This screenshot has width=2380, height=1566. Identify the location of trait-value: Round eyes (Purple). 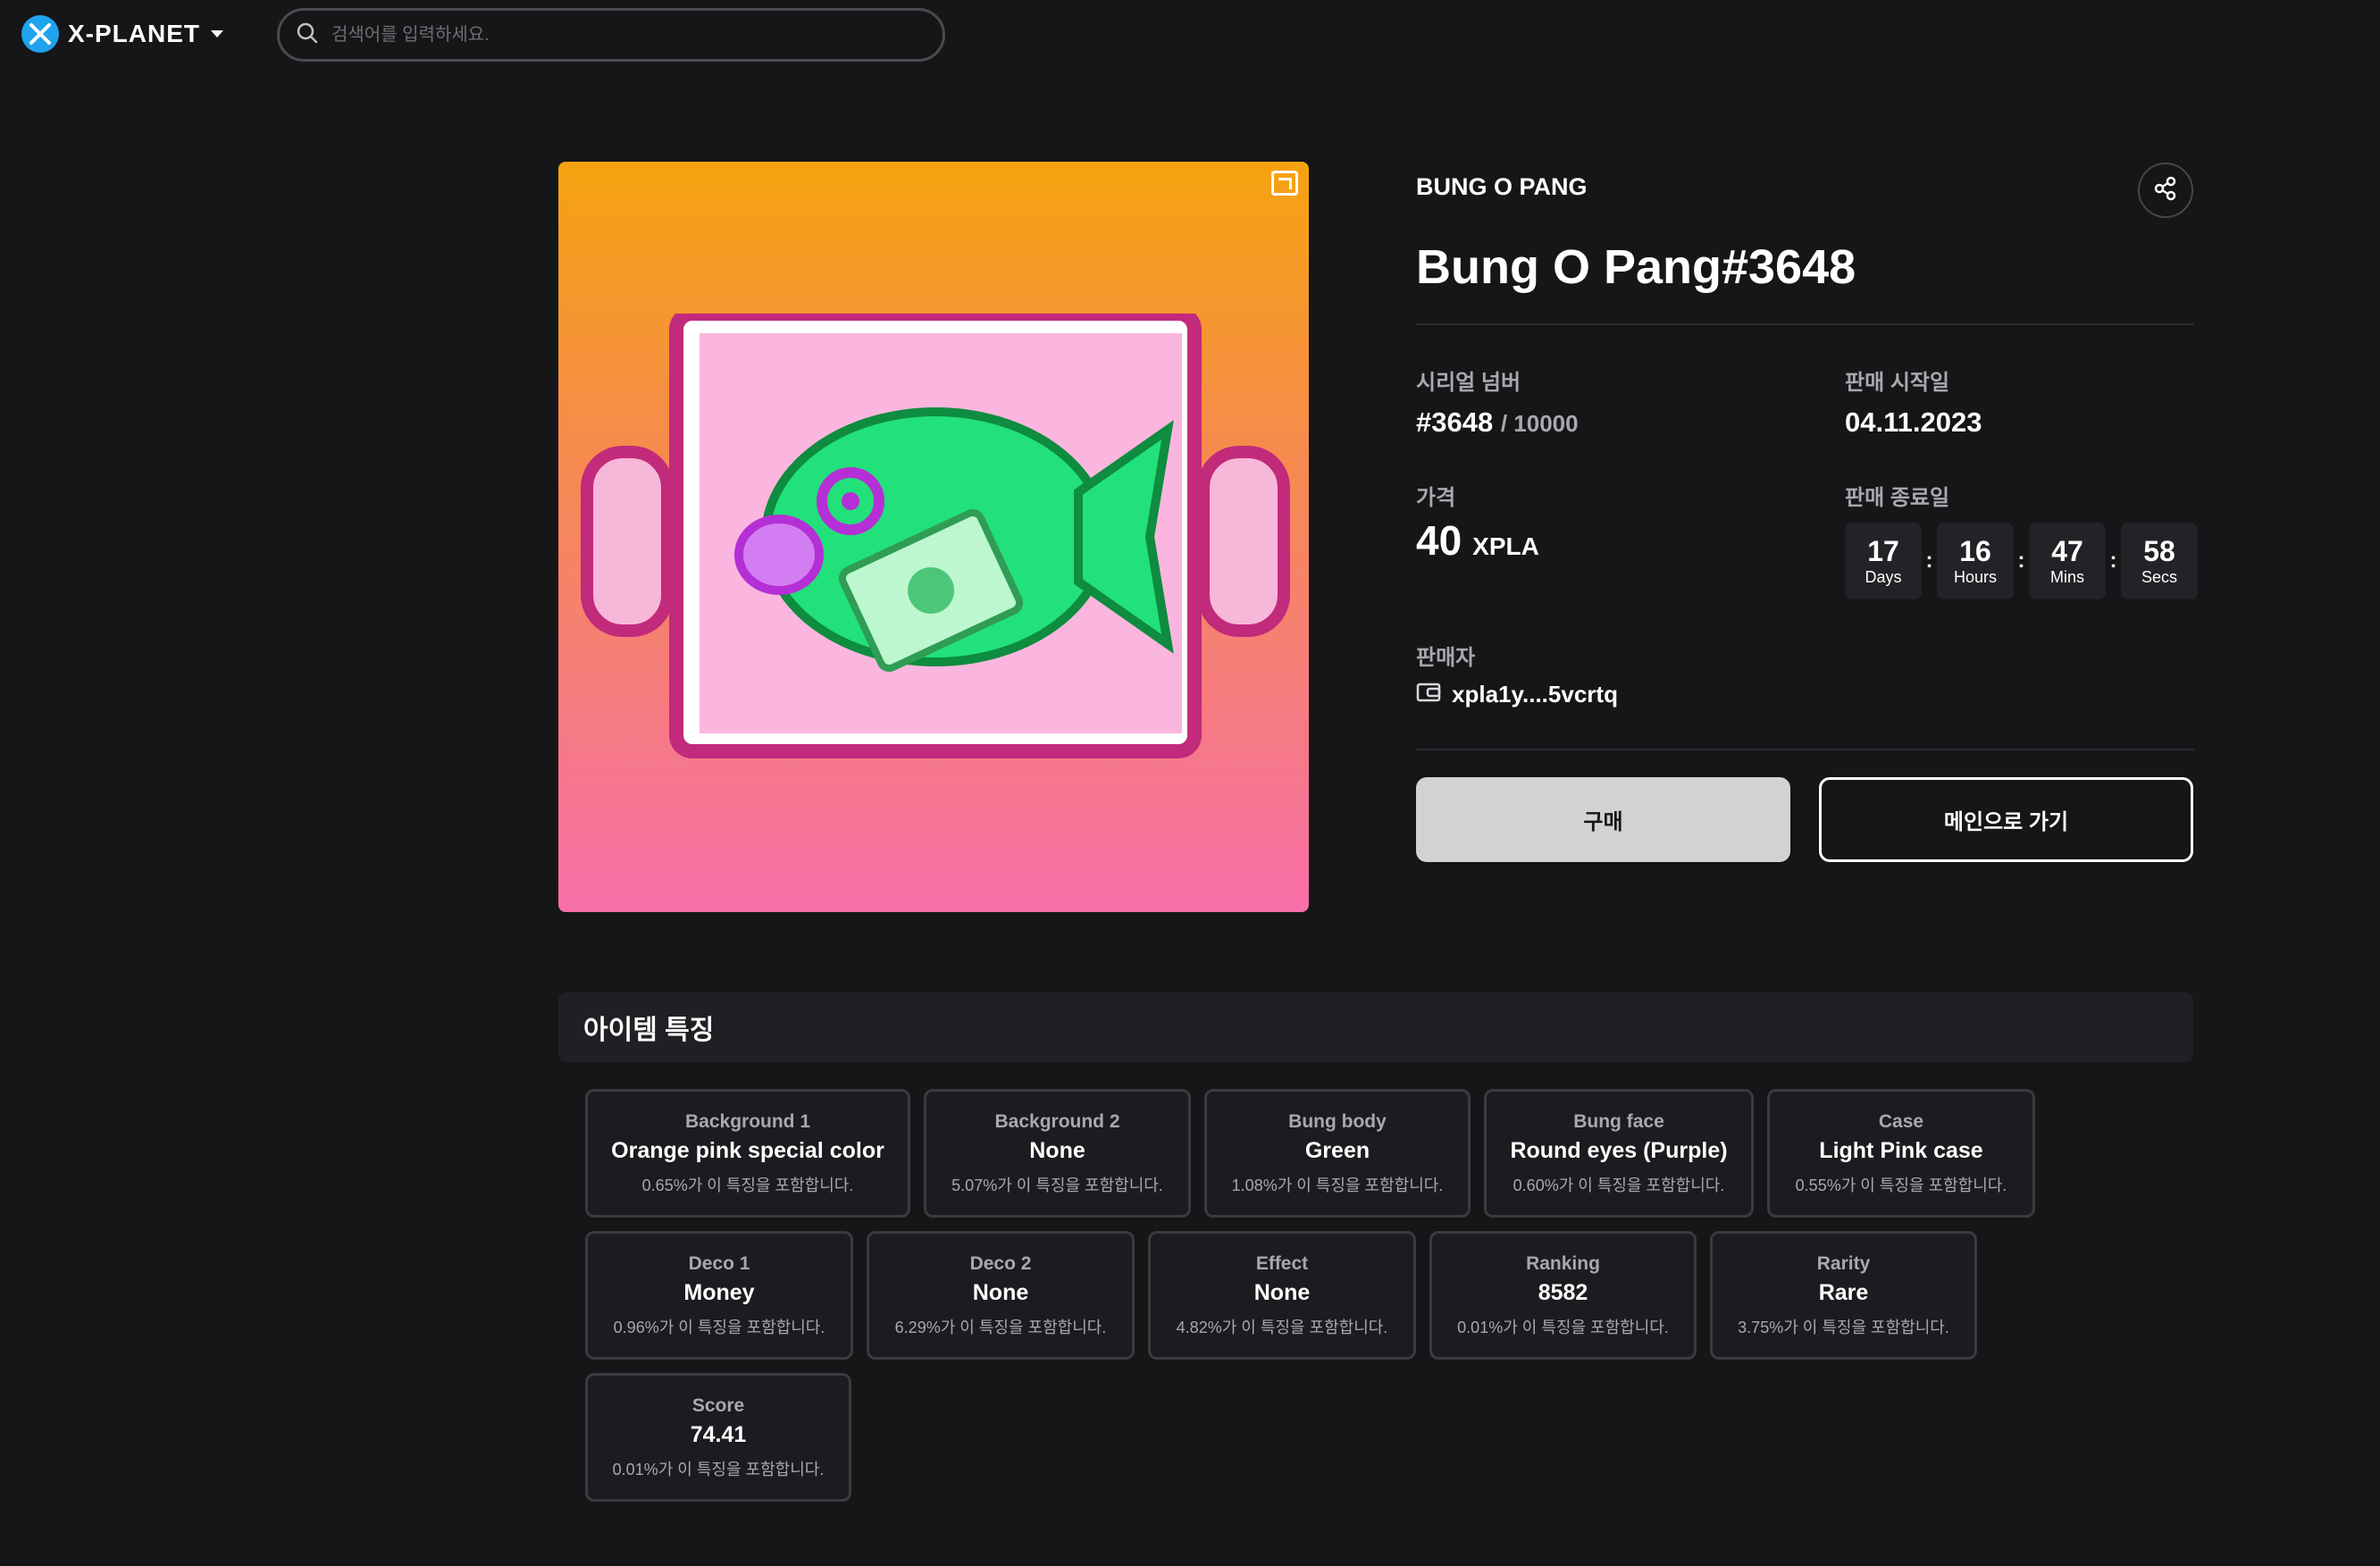
(1619, 1150).